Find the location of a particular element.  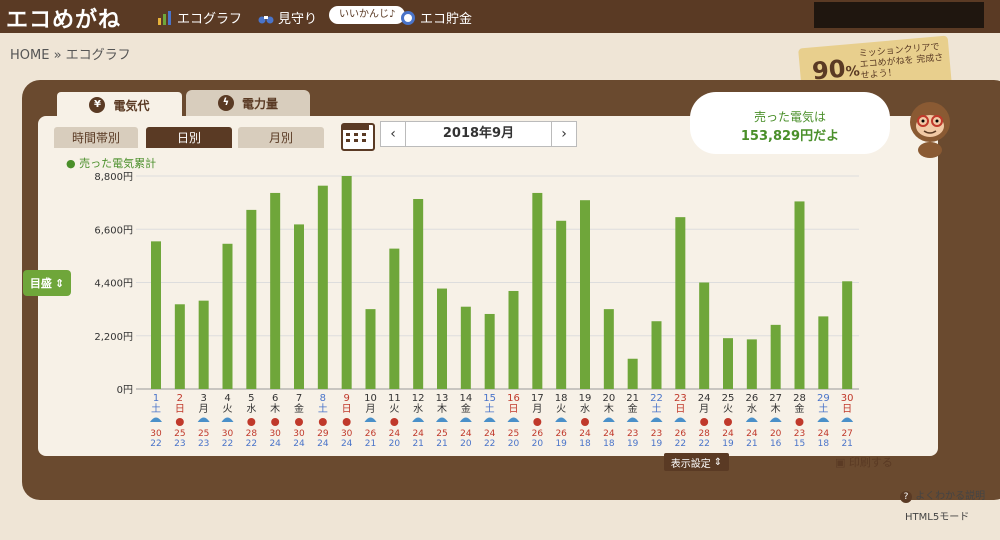

low-temp-label: 18 is located at coordinates (585, 443).